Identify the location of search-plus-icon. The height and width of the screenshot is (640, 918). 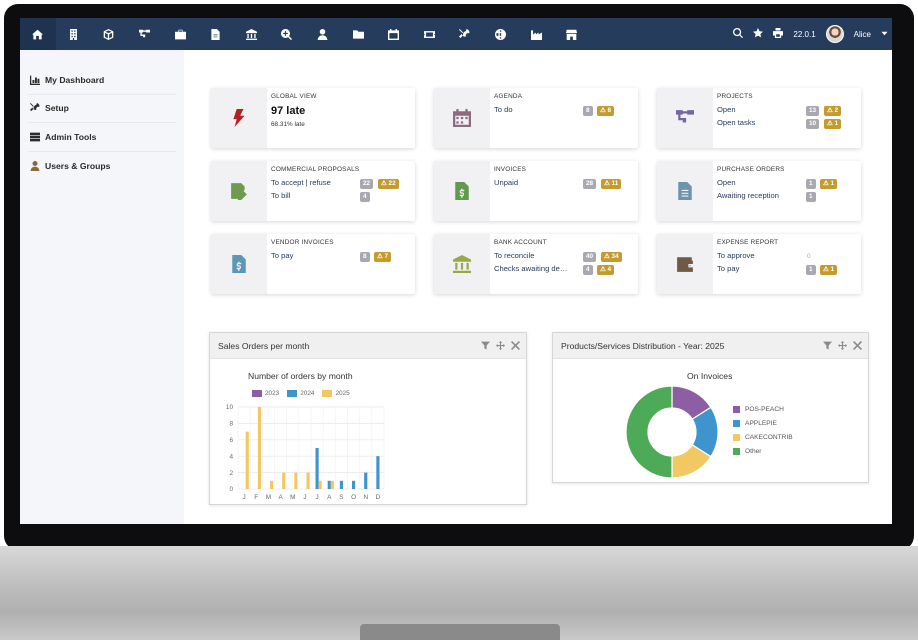
(287, 34).